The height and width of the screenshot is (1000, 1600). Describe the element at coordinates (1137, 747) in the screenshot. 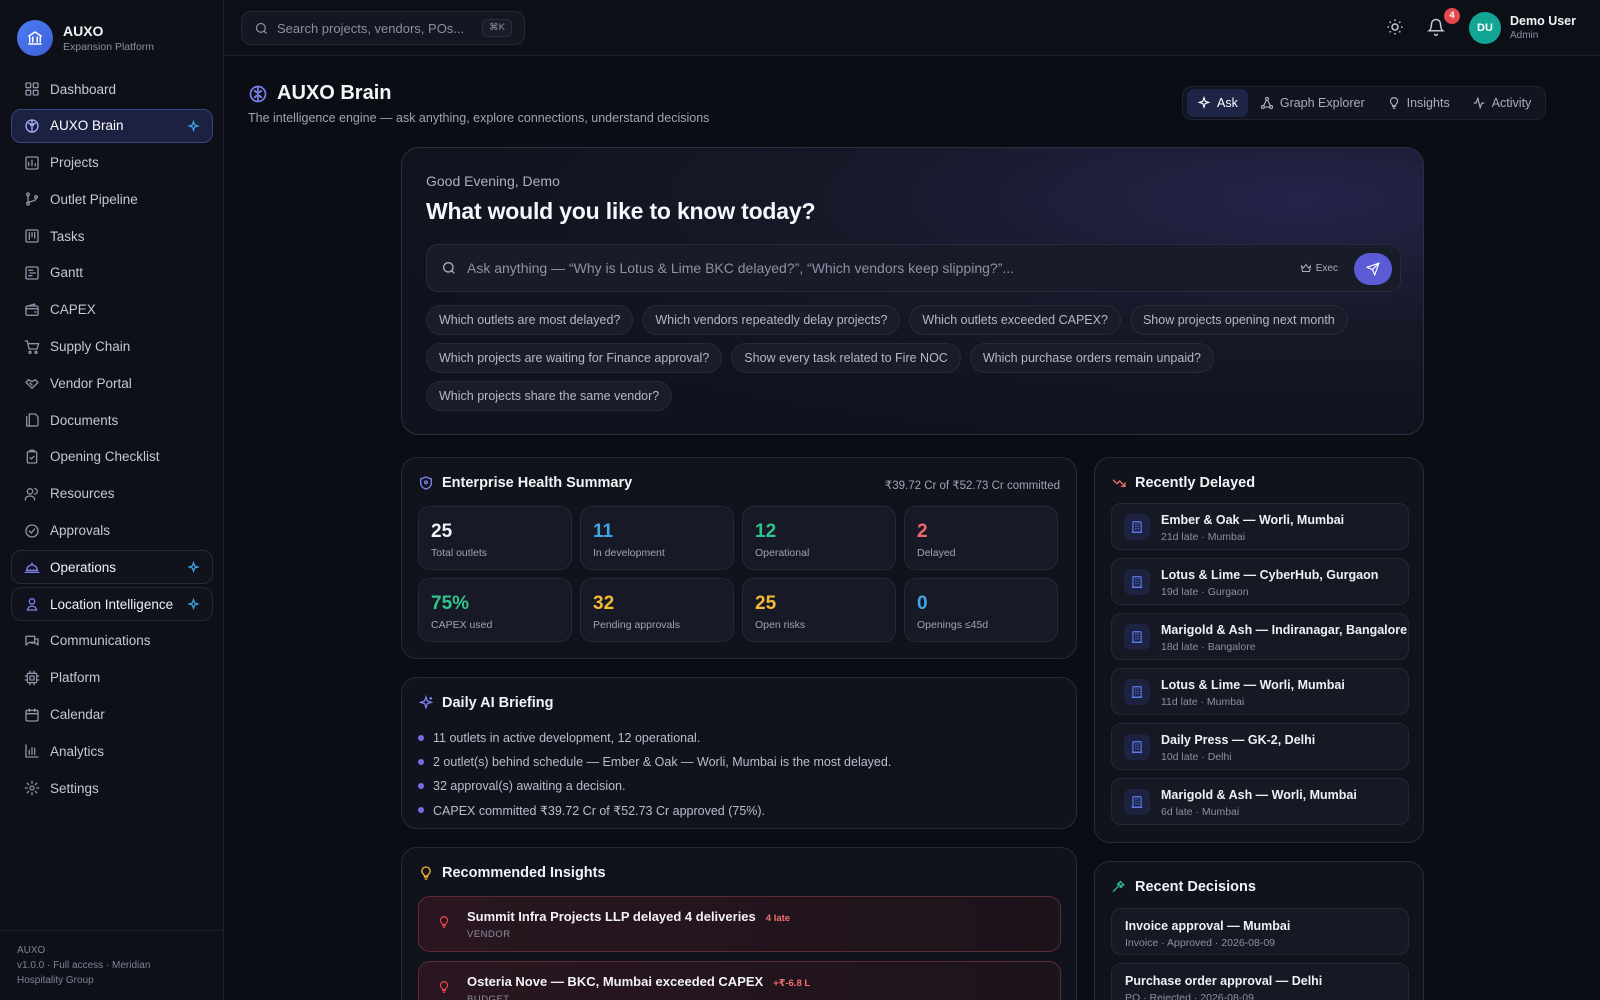

I see `building-icon` at that location.